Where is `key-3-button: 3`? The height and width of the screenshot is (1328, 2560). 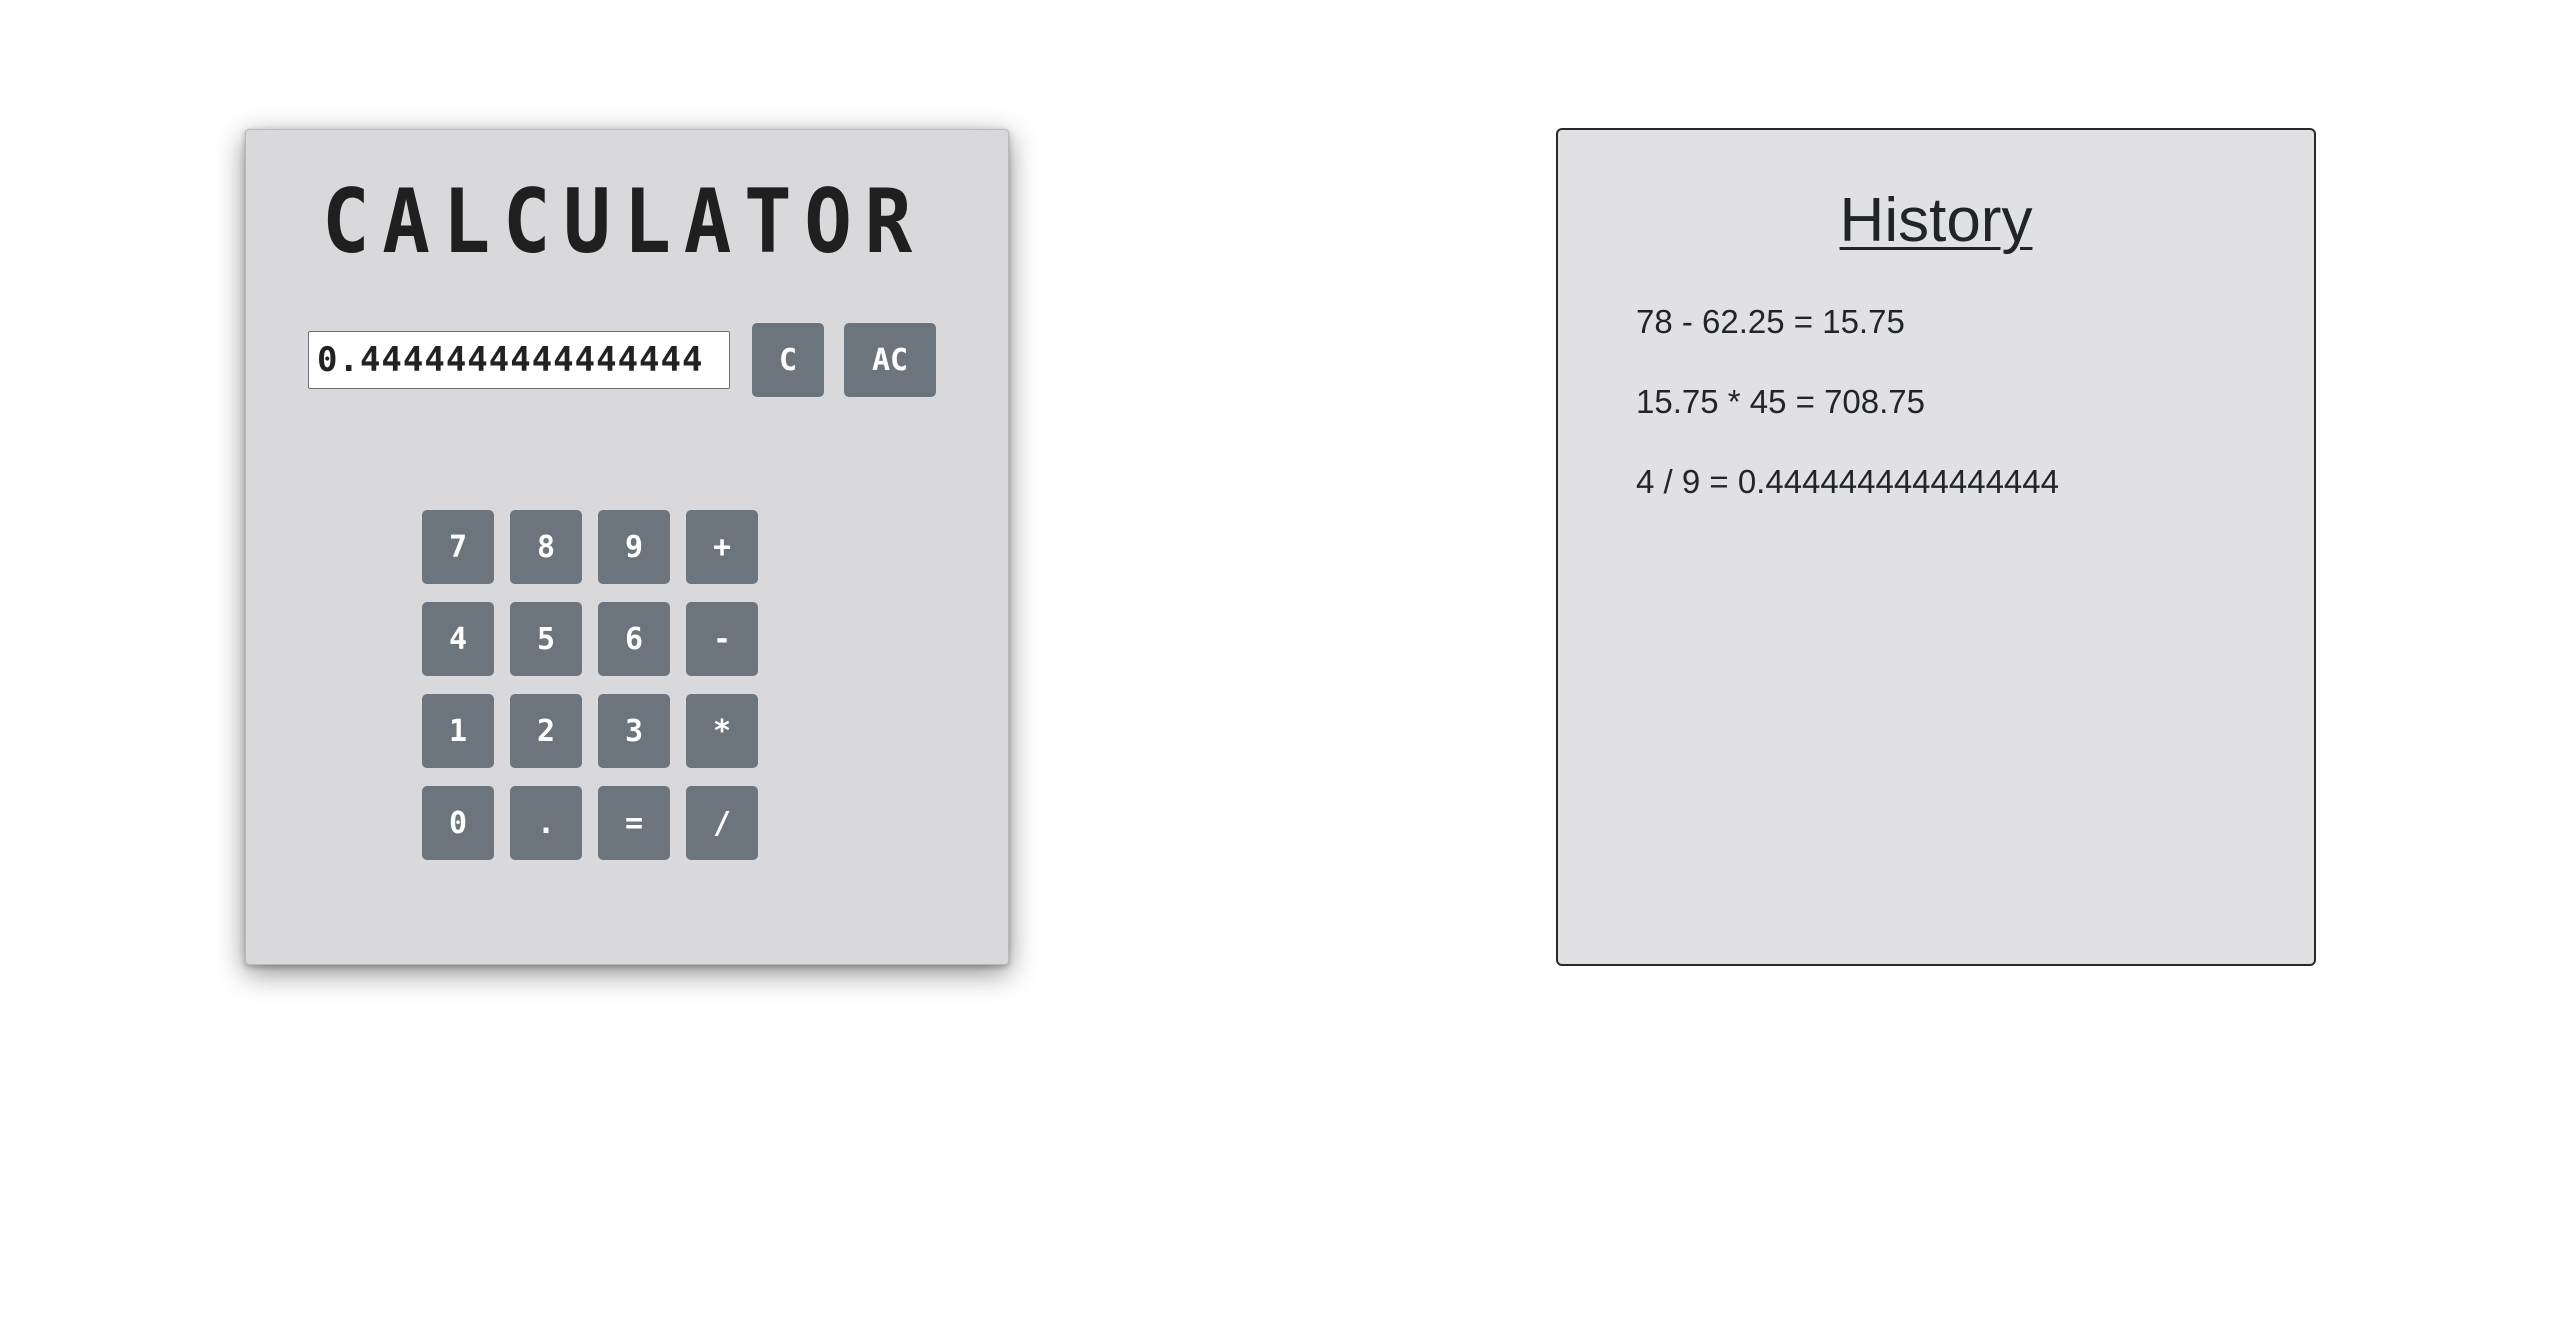 key-3-button: 3 is located at coordinates (634, 731).